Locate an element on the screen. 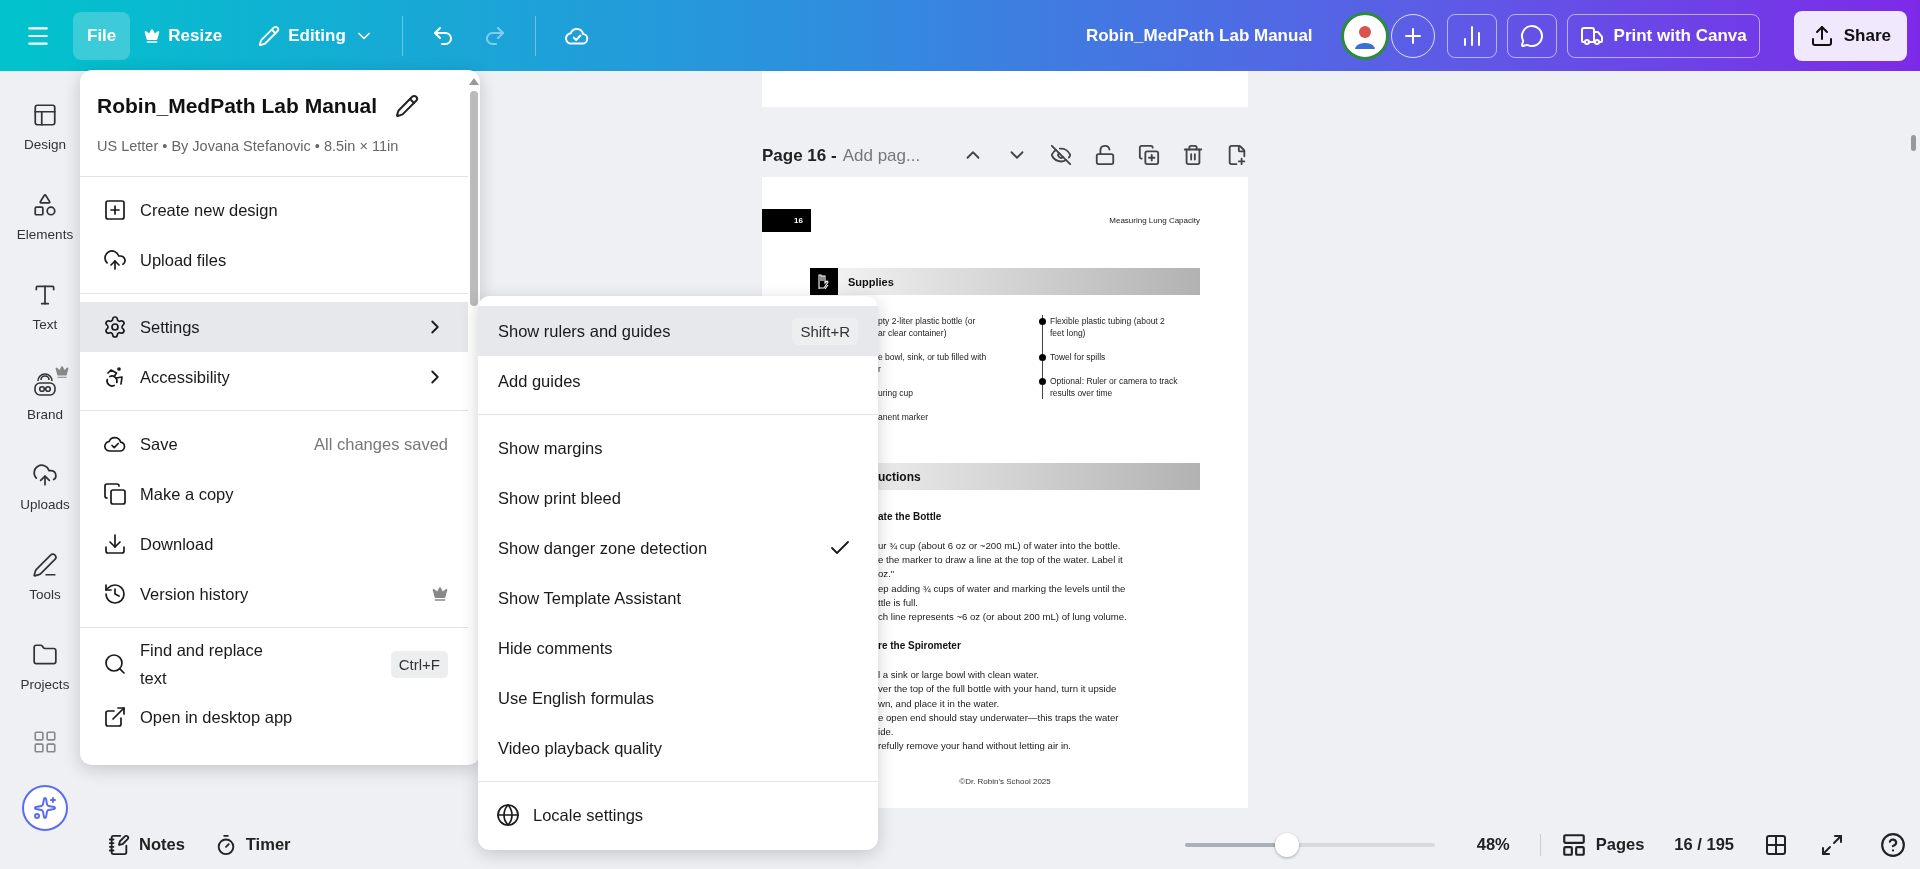 The width and height of the screenshot is (1920, 869). shapes-icon is located at coordinates (45, 205).